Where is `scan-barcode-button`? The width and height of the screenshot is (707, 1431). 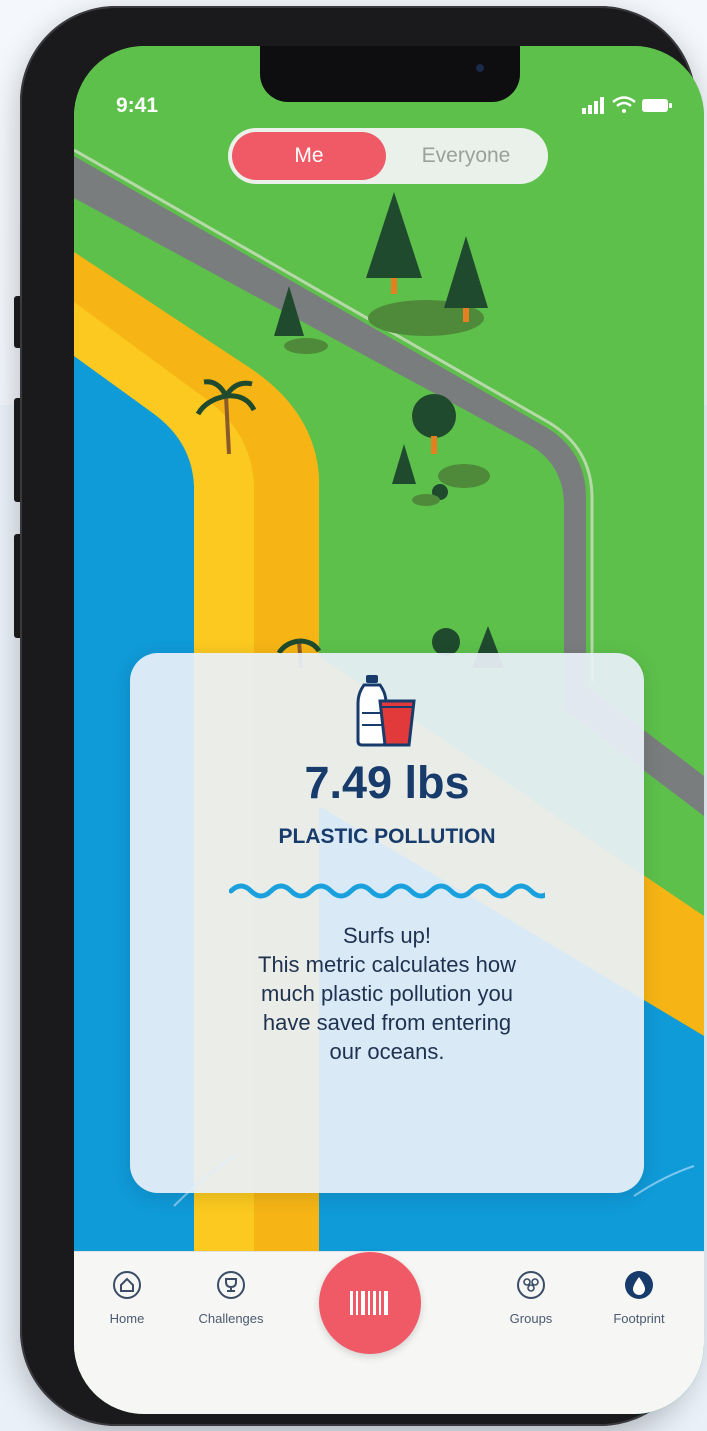
scan-barcode-button is located at coordinates (370, 1303).